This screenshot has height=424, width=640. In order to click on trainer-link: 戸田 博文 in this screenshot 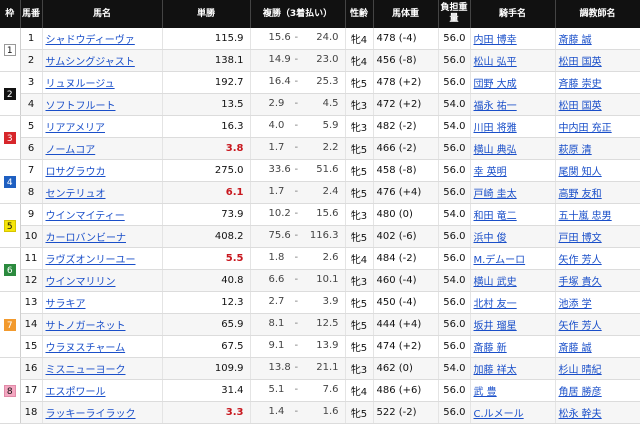, I will do `click(580, 238)`.